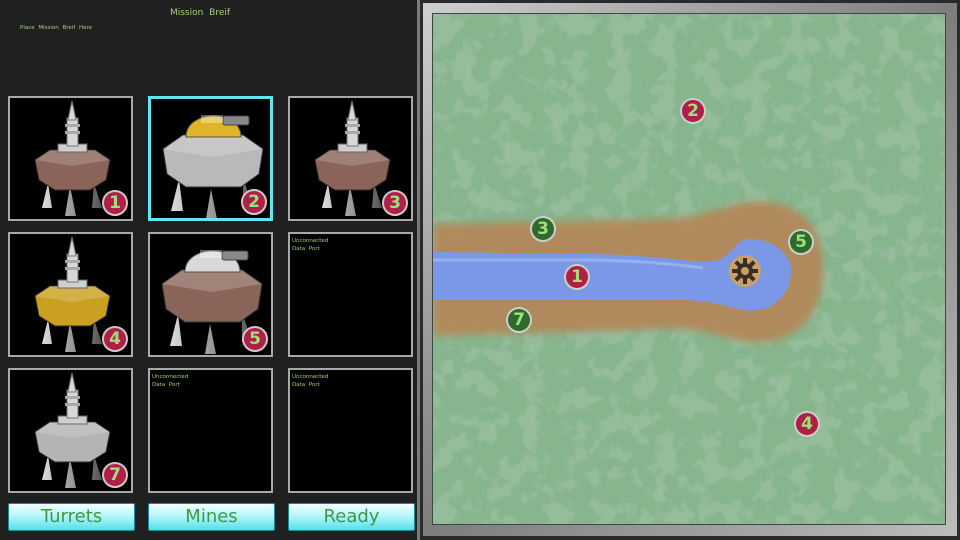  Describe the element at coordinates (350, 158) in the screenshot. I see `unit-slot-3: 3` at that location.